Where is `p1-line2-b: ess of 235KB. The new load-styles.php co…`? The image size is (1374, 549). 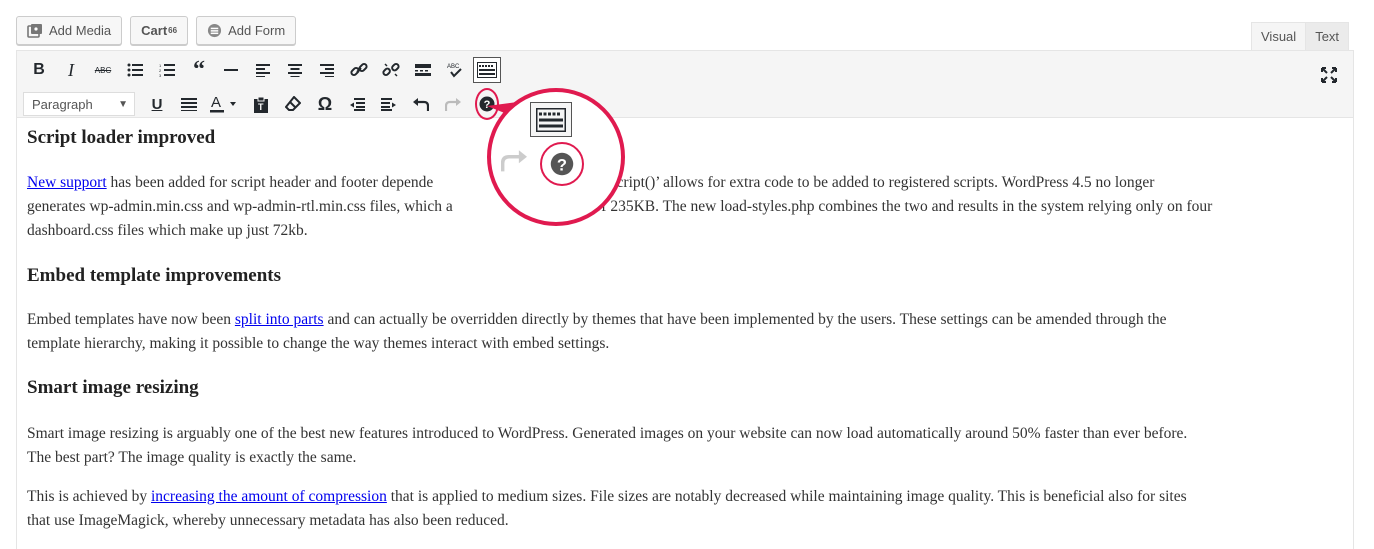
p1-line2-b: ess of 235KB. The new load-styles.php co… is located at coordinates (891, 206).